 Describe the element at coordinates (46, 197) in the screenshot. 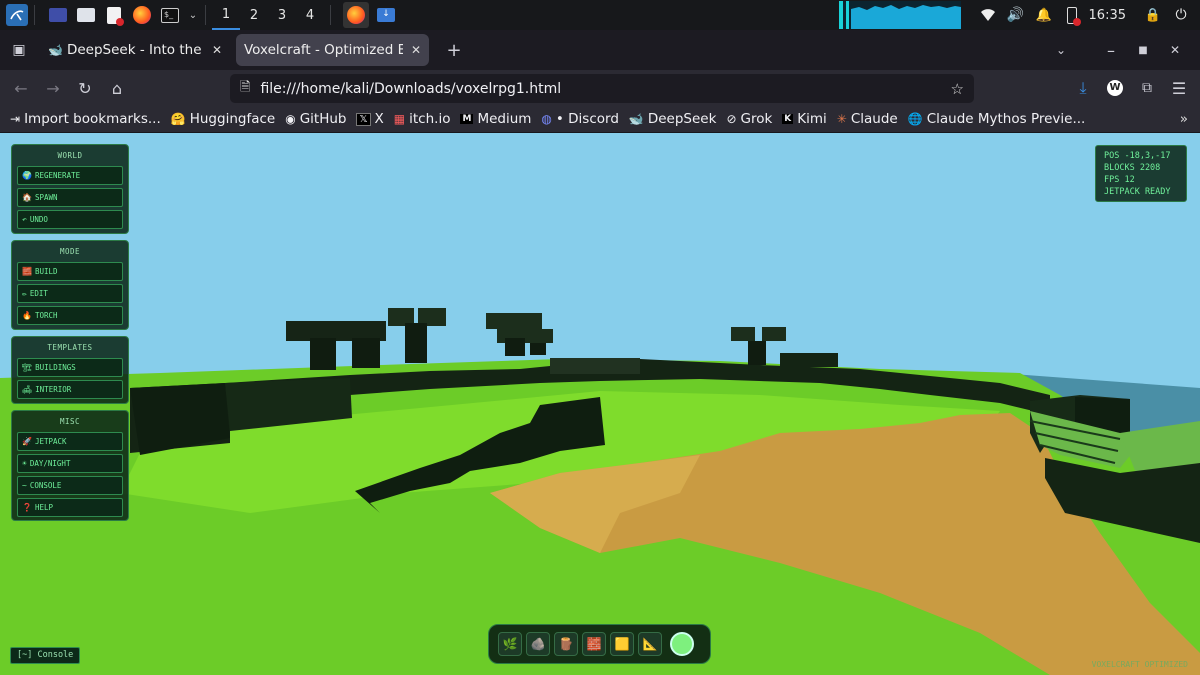

I see `button-label: SPAWN` at that location.